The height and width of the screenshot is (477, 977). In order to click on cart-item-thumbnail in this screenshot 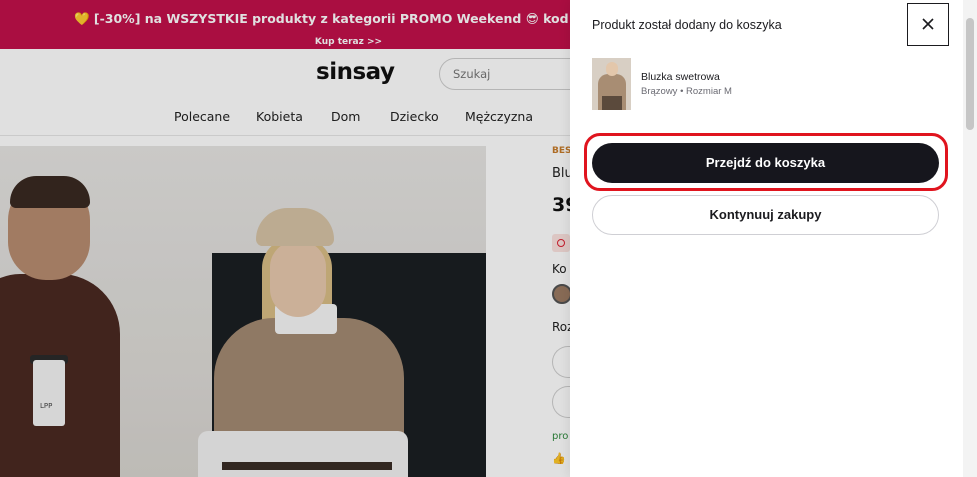, I will do `click(611, 84)`.